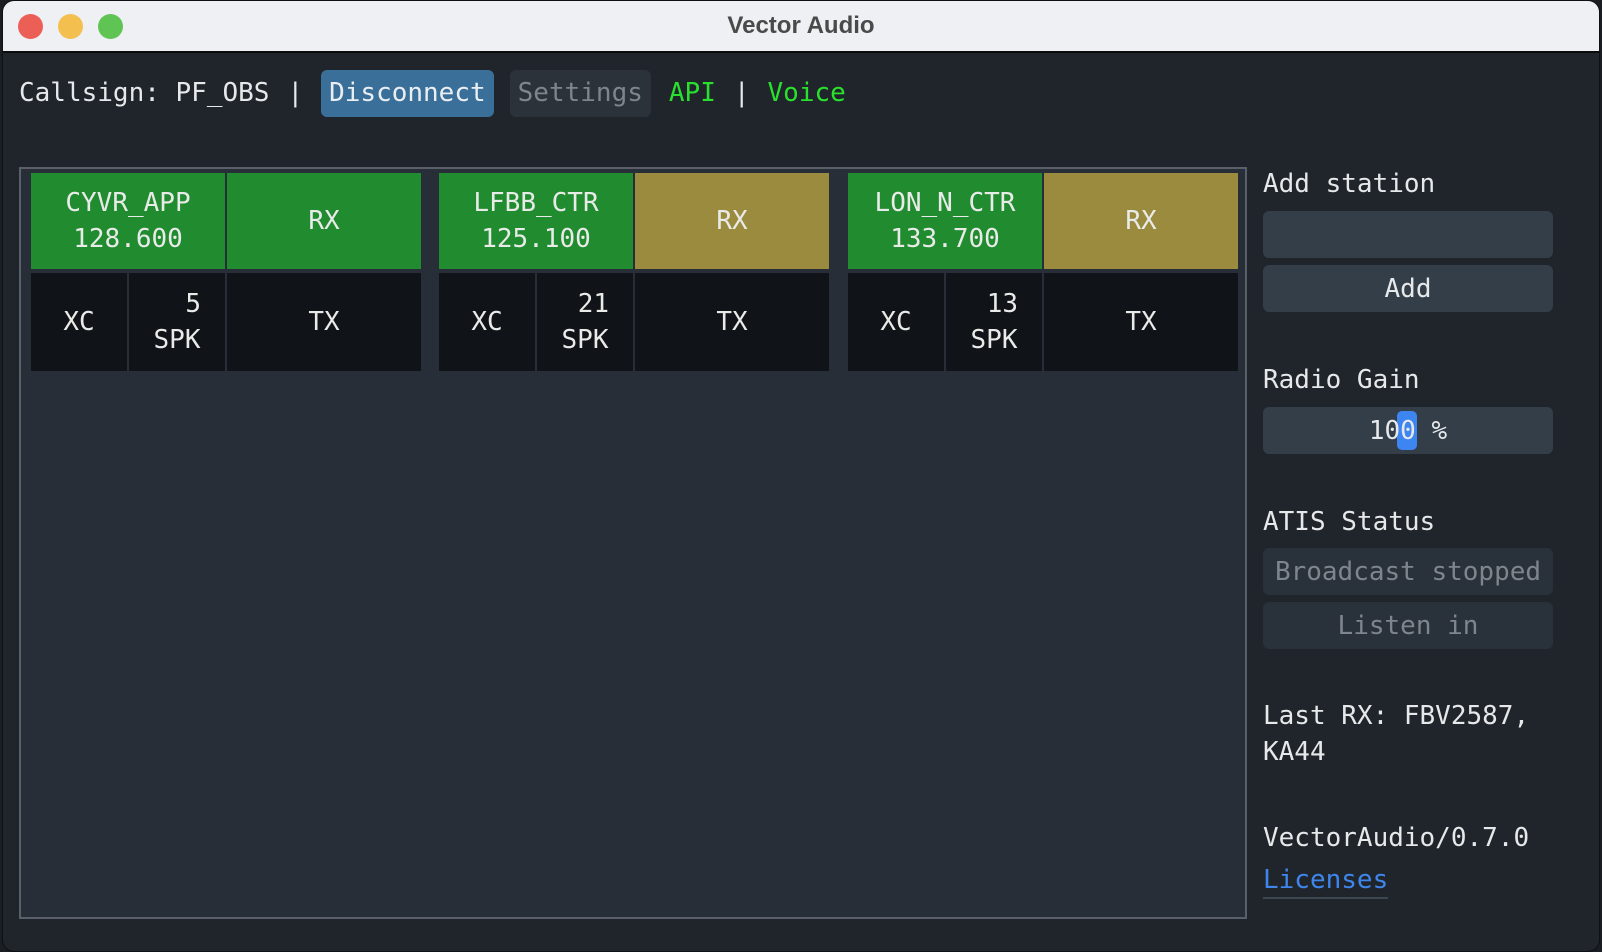 The width and height of the screenshot is (1602, 952). I want to click on radio-gain-value: 100 %, so click(1408, 430).